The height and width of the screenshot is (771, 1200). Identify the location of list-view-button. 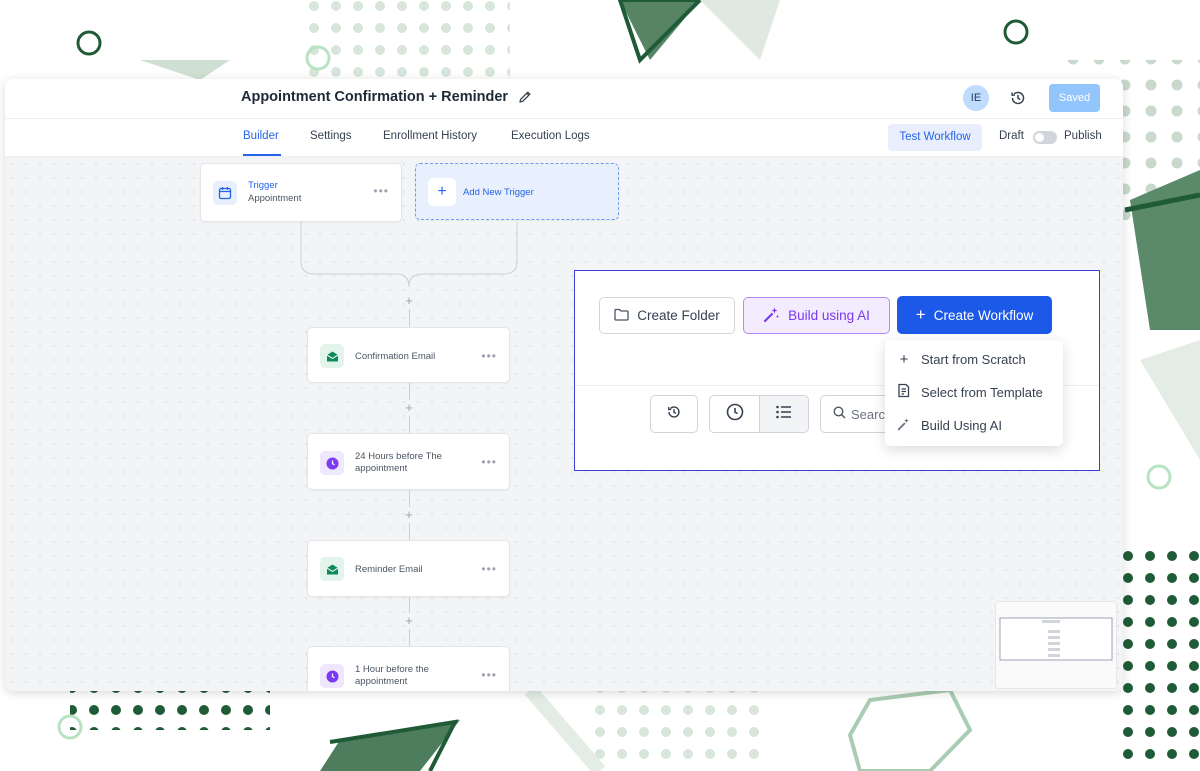
(784, 414).